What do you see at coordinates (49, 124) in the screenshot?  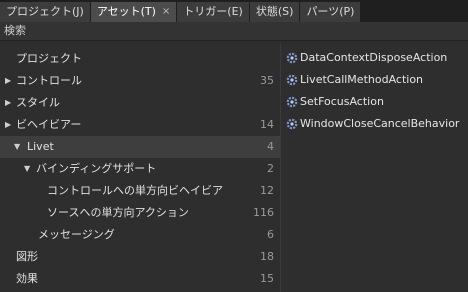 I see `tree-item-label: ビヘイビアー` at bounding box center [49, 124].